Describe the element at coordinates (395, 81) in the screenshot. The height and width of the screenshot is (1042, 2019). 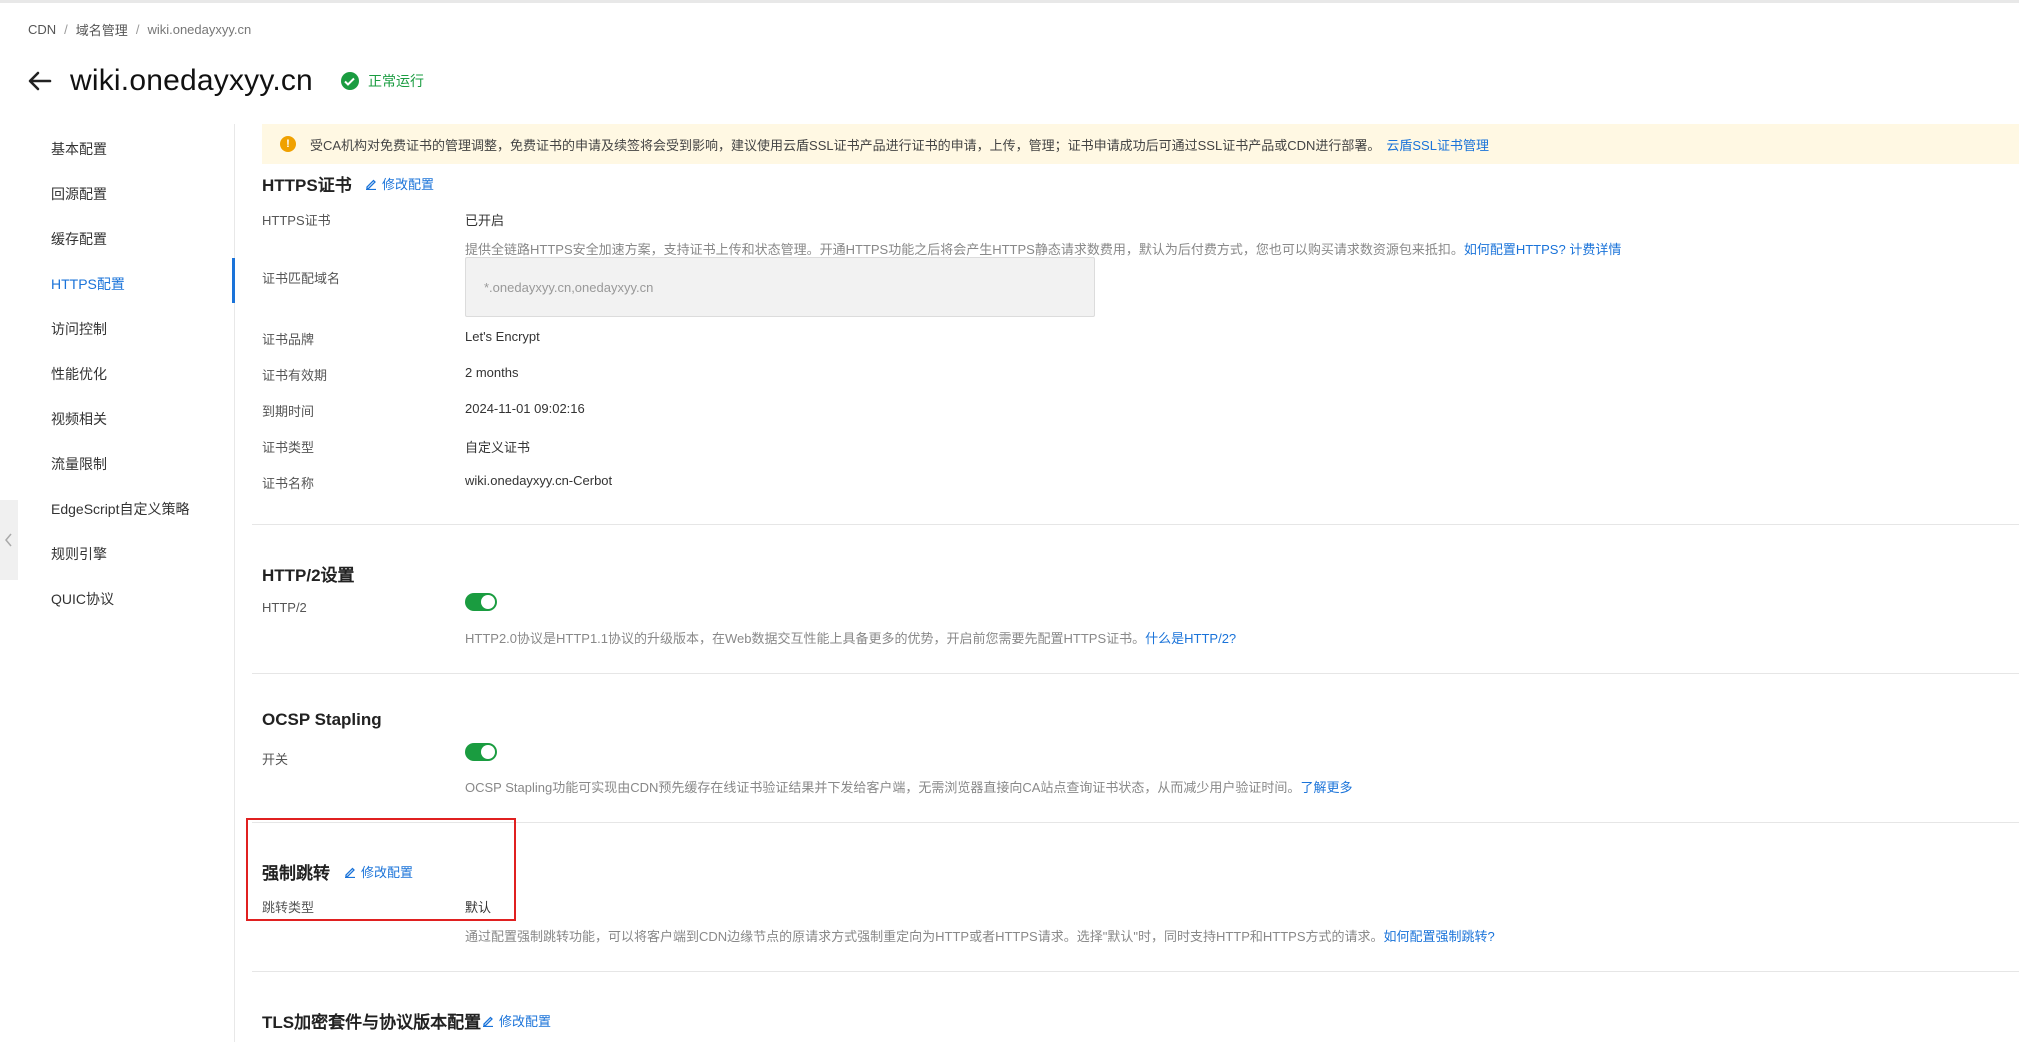
I see `status-text: 正常运行` at that location.